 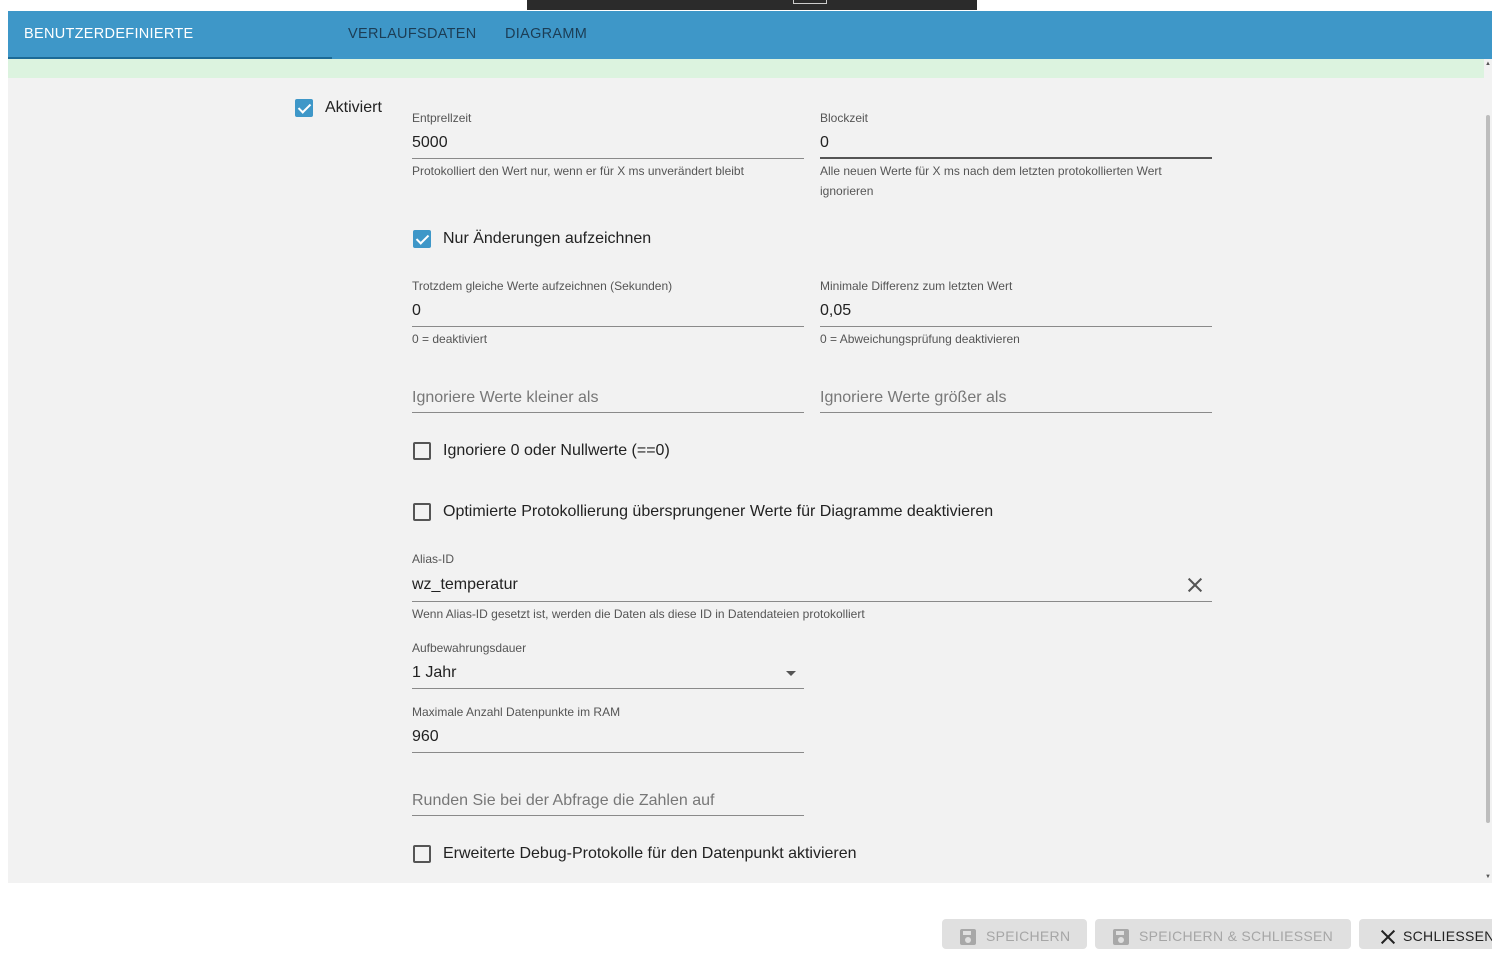 What do you see at coordinates (608, 326) in the screenshot?
I see `same-values-underline` at bounding box center [608, 326].